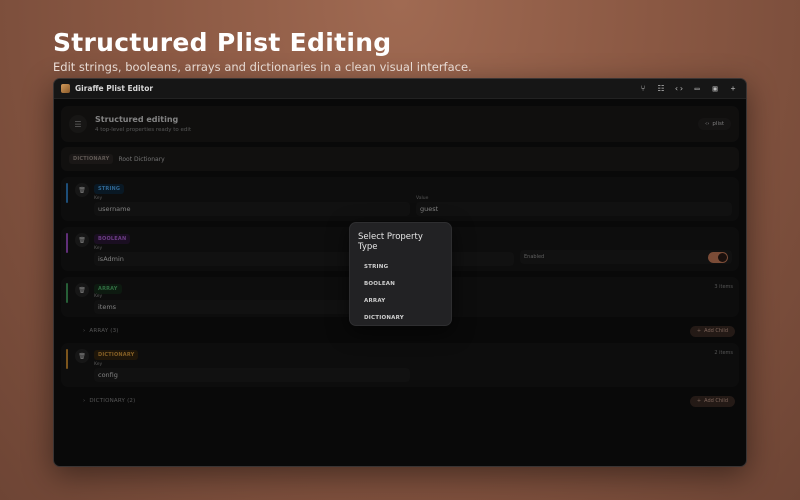 This screenshot has height=500, width=800. What do you see at coordinates (679, 89) in the screenshot?
I see `code-icon: ‹›` at bounding box center [679, 89].